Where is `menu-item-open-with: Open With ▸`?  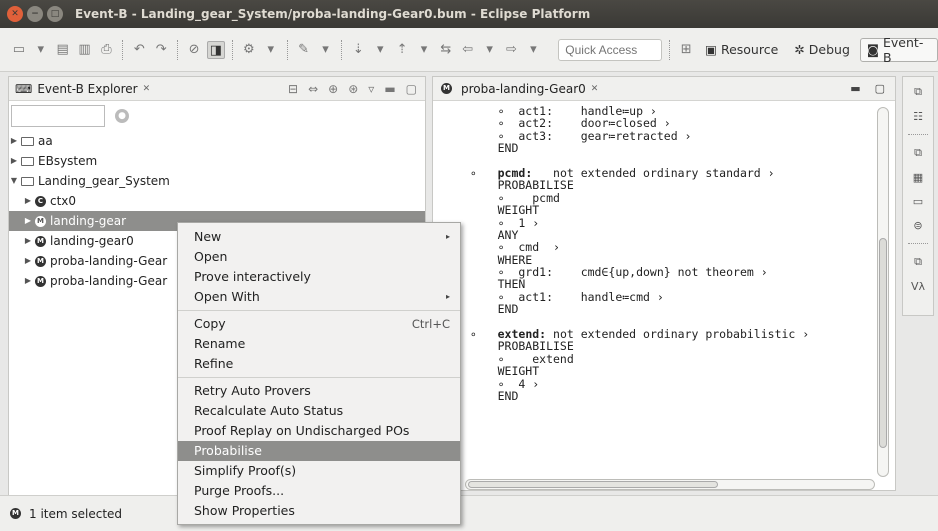
menu-item-open-with: Open With ▸ is located at coordinates (319, 297).